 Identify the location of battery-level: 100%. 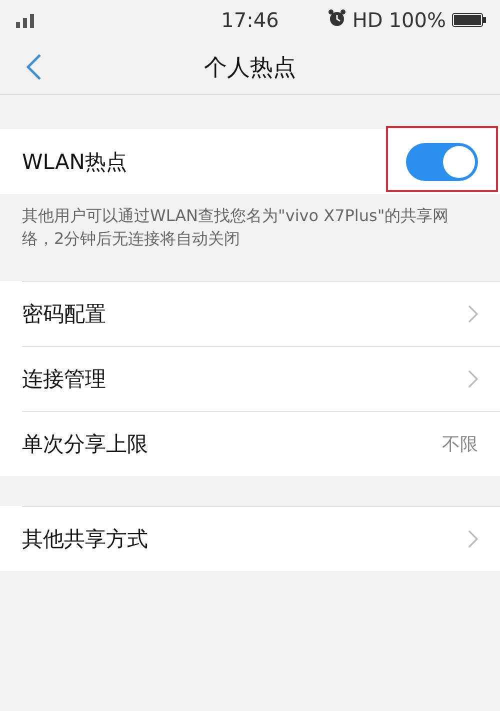
(417, 20).